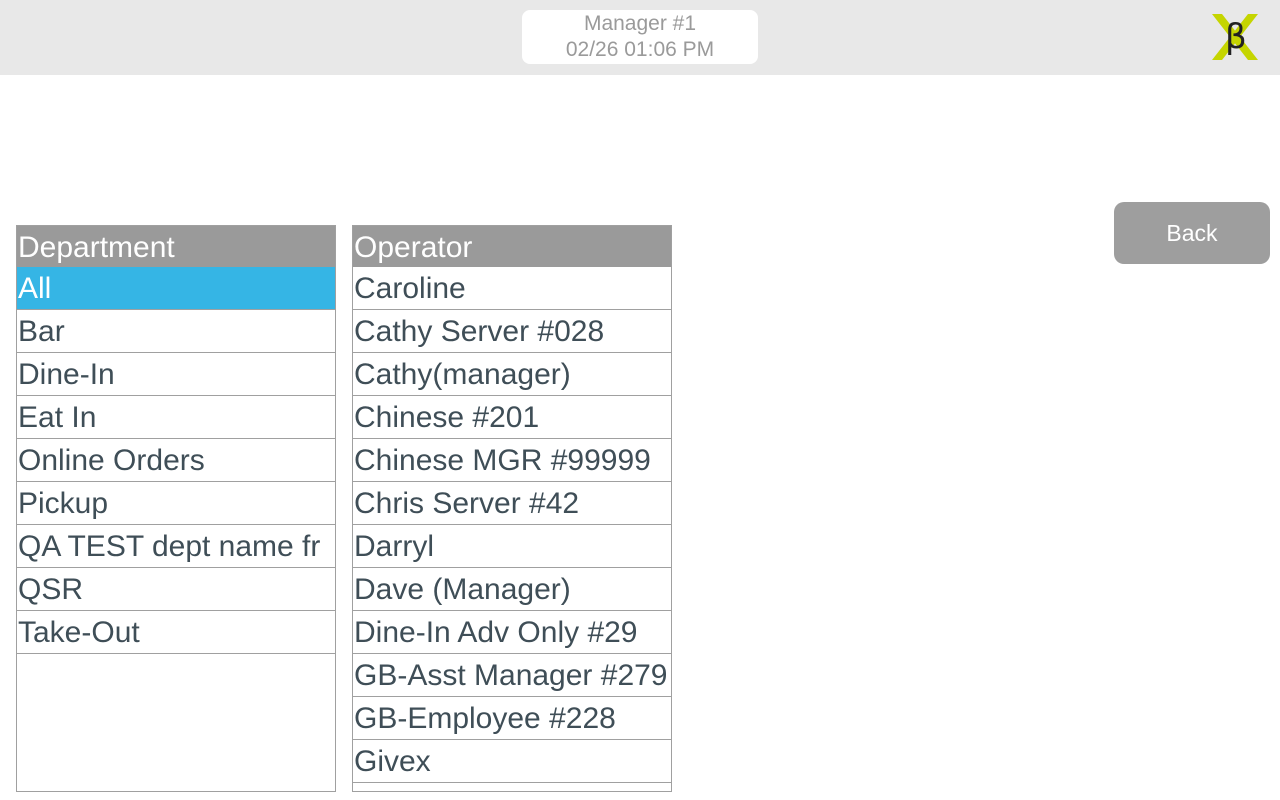 The image size is (1280, 800). I want to click on operator-item: GB-Asst Manager #279, so click(512, 675).